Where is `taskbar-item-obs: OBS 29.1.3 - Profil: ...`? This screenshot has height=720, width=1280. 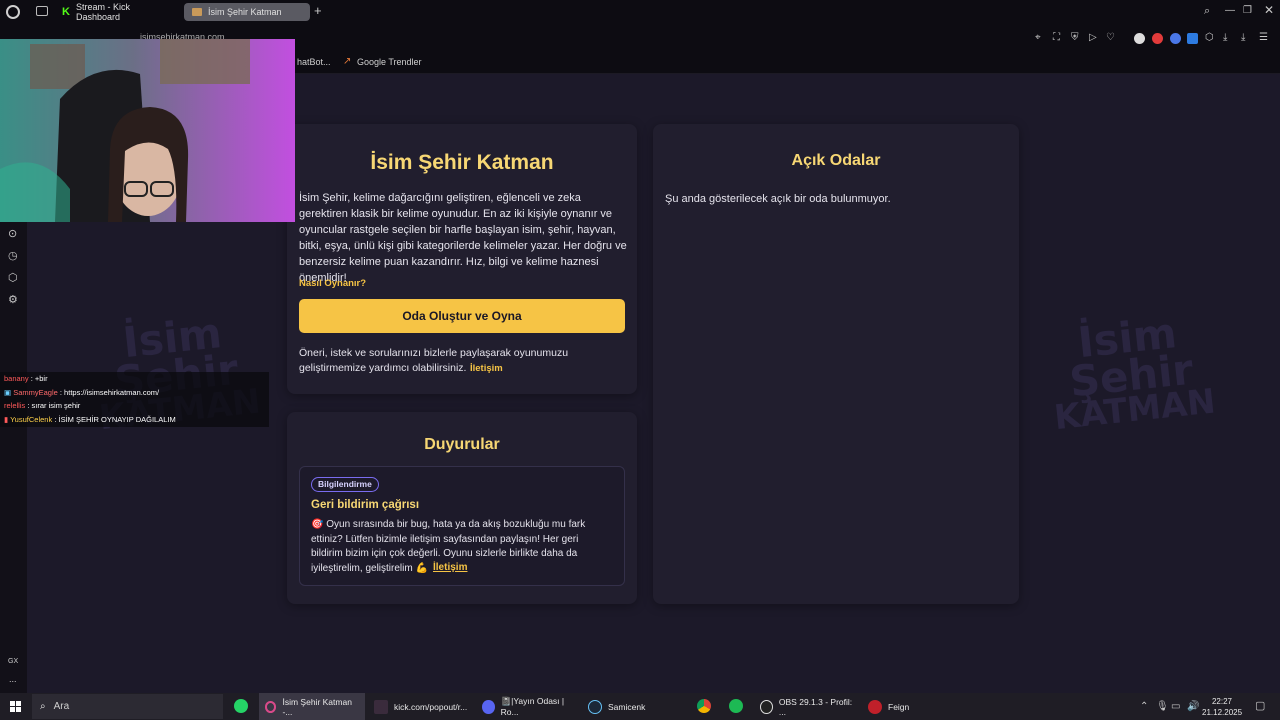
taskbar-item-obs: OBS 29.1.3 - Profil: ... is located at coordinates (807, 706).